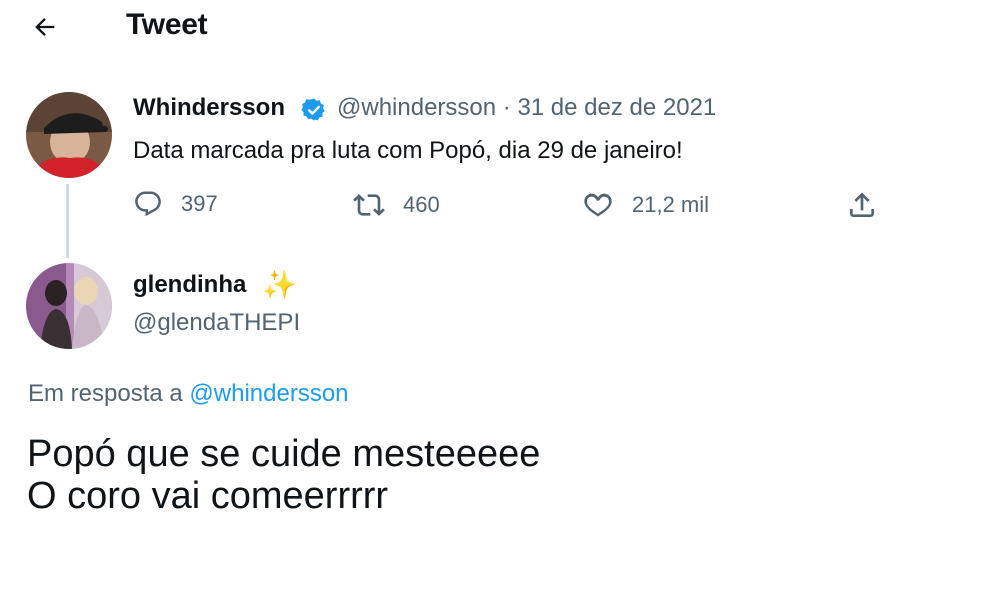  What do you see at coordinates (279, 284) in the screenshot?
I see `sparkles-icon: ✨` at bounding box center [279, 284].